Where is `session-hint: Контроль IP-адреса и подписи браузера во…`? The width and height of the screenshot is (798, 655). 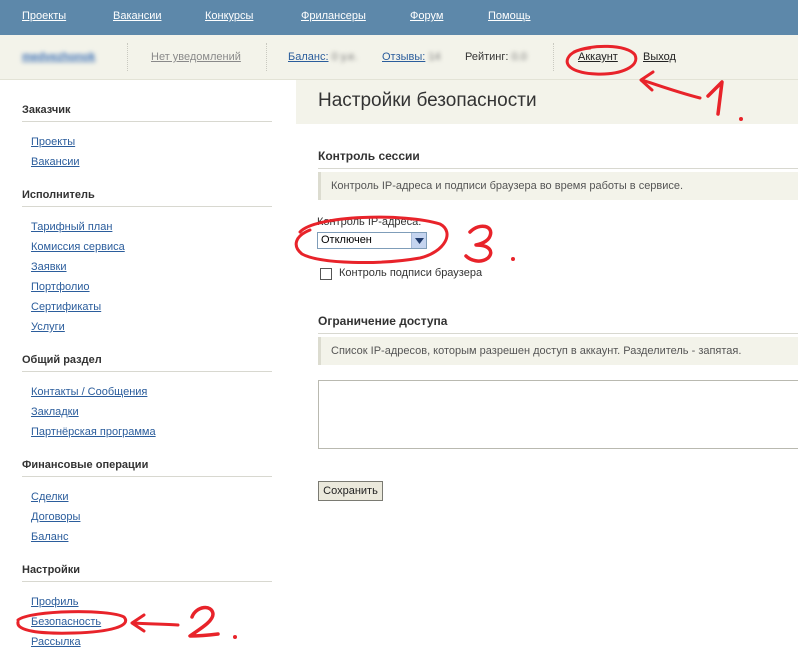
session-hint: Контроль IP-адреса и подписи браузера во… is located at coordinates (558, 186).